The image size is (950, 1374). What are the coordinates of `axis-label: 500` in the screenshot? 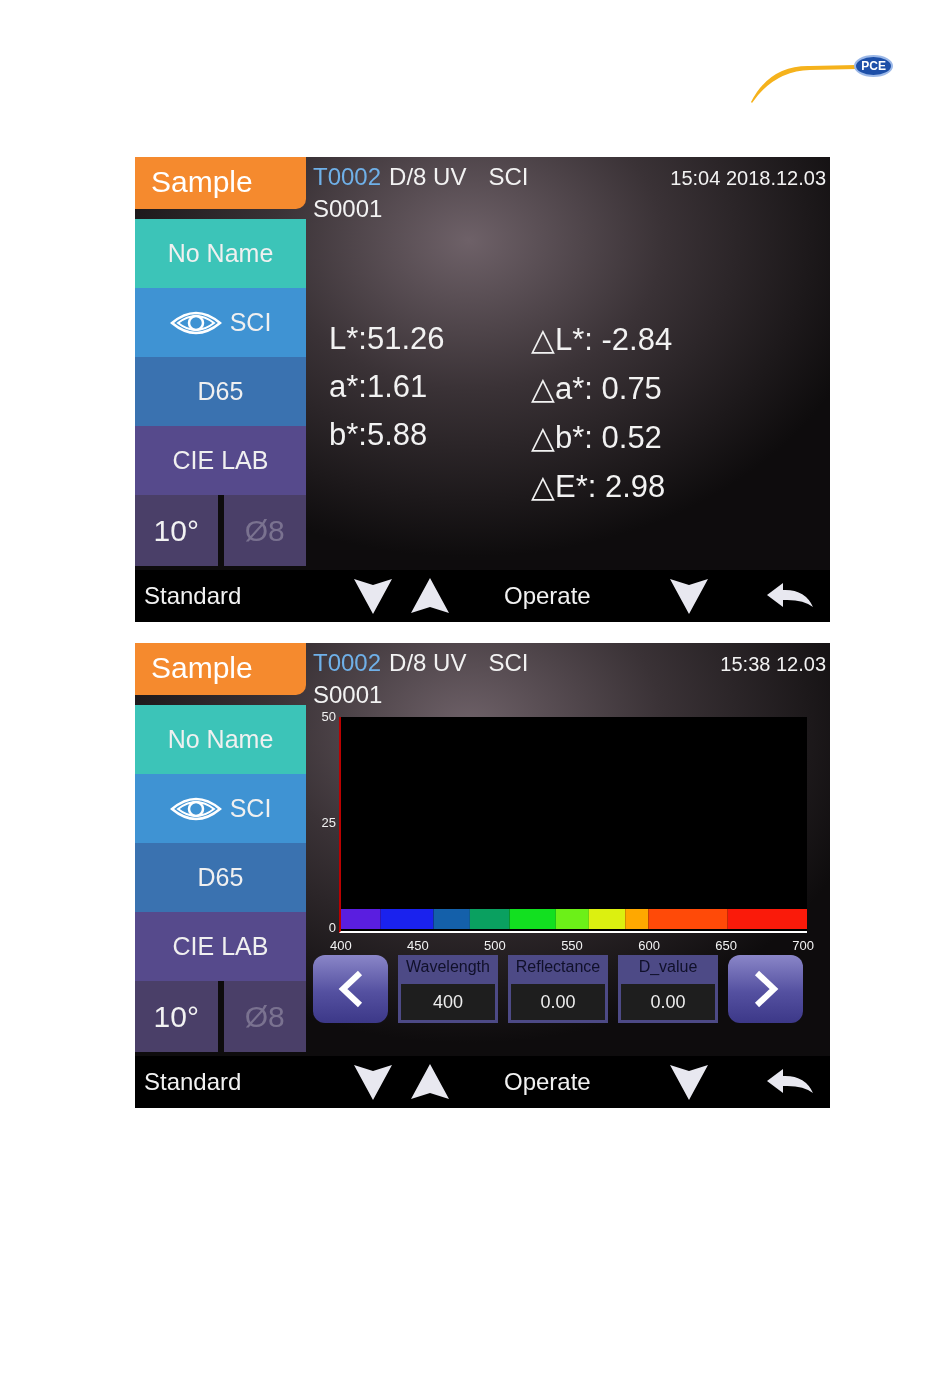 It's located at (495, 945).